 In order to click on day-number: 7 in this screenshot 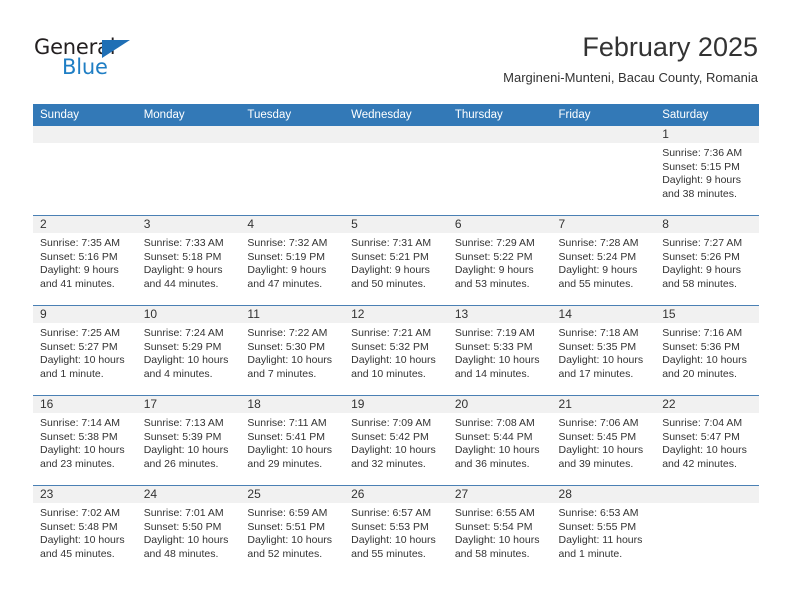, I will do `click(603, 224)`.